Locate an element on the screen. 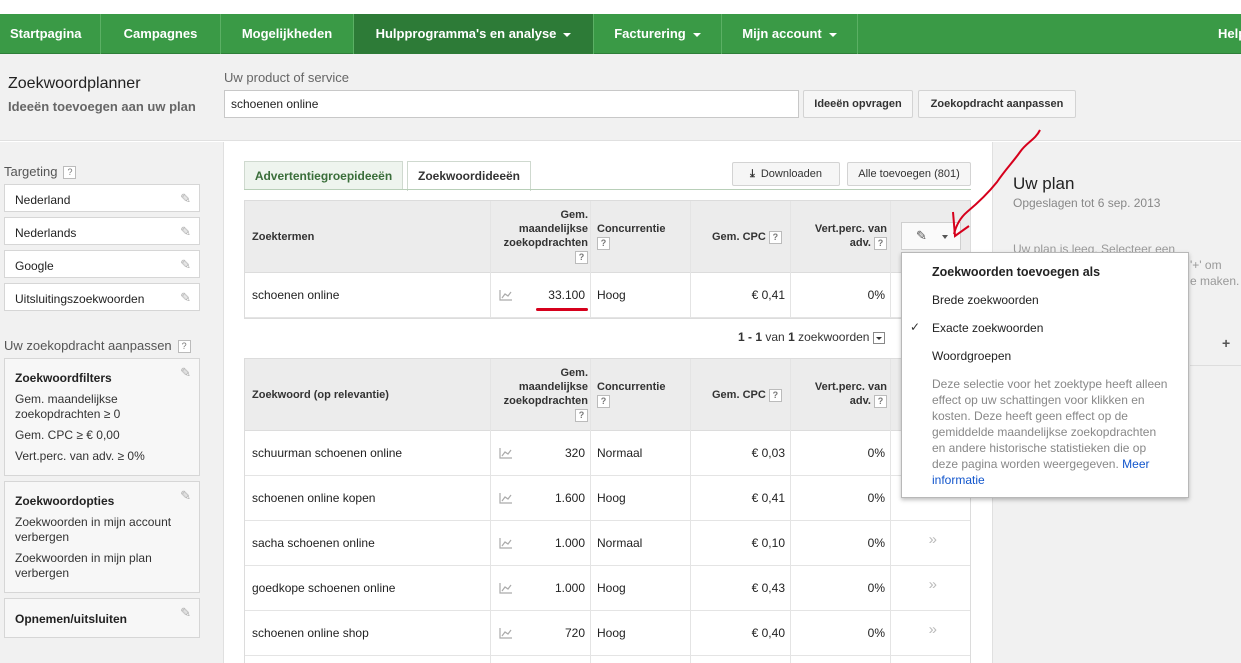 The height and width of the screenshot is (663, 1241). product-input is located at coordinates (511, 104).